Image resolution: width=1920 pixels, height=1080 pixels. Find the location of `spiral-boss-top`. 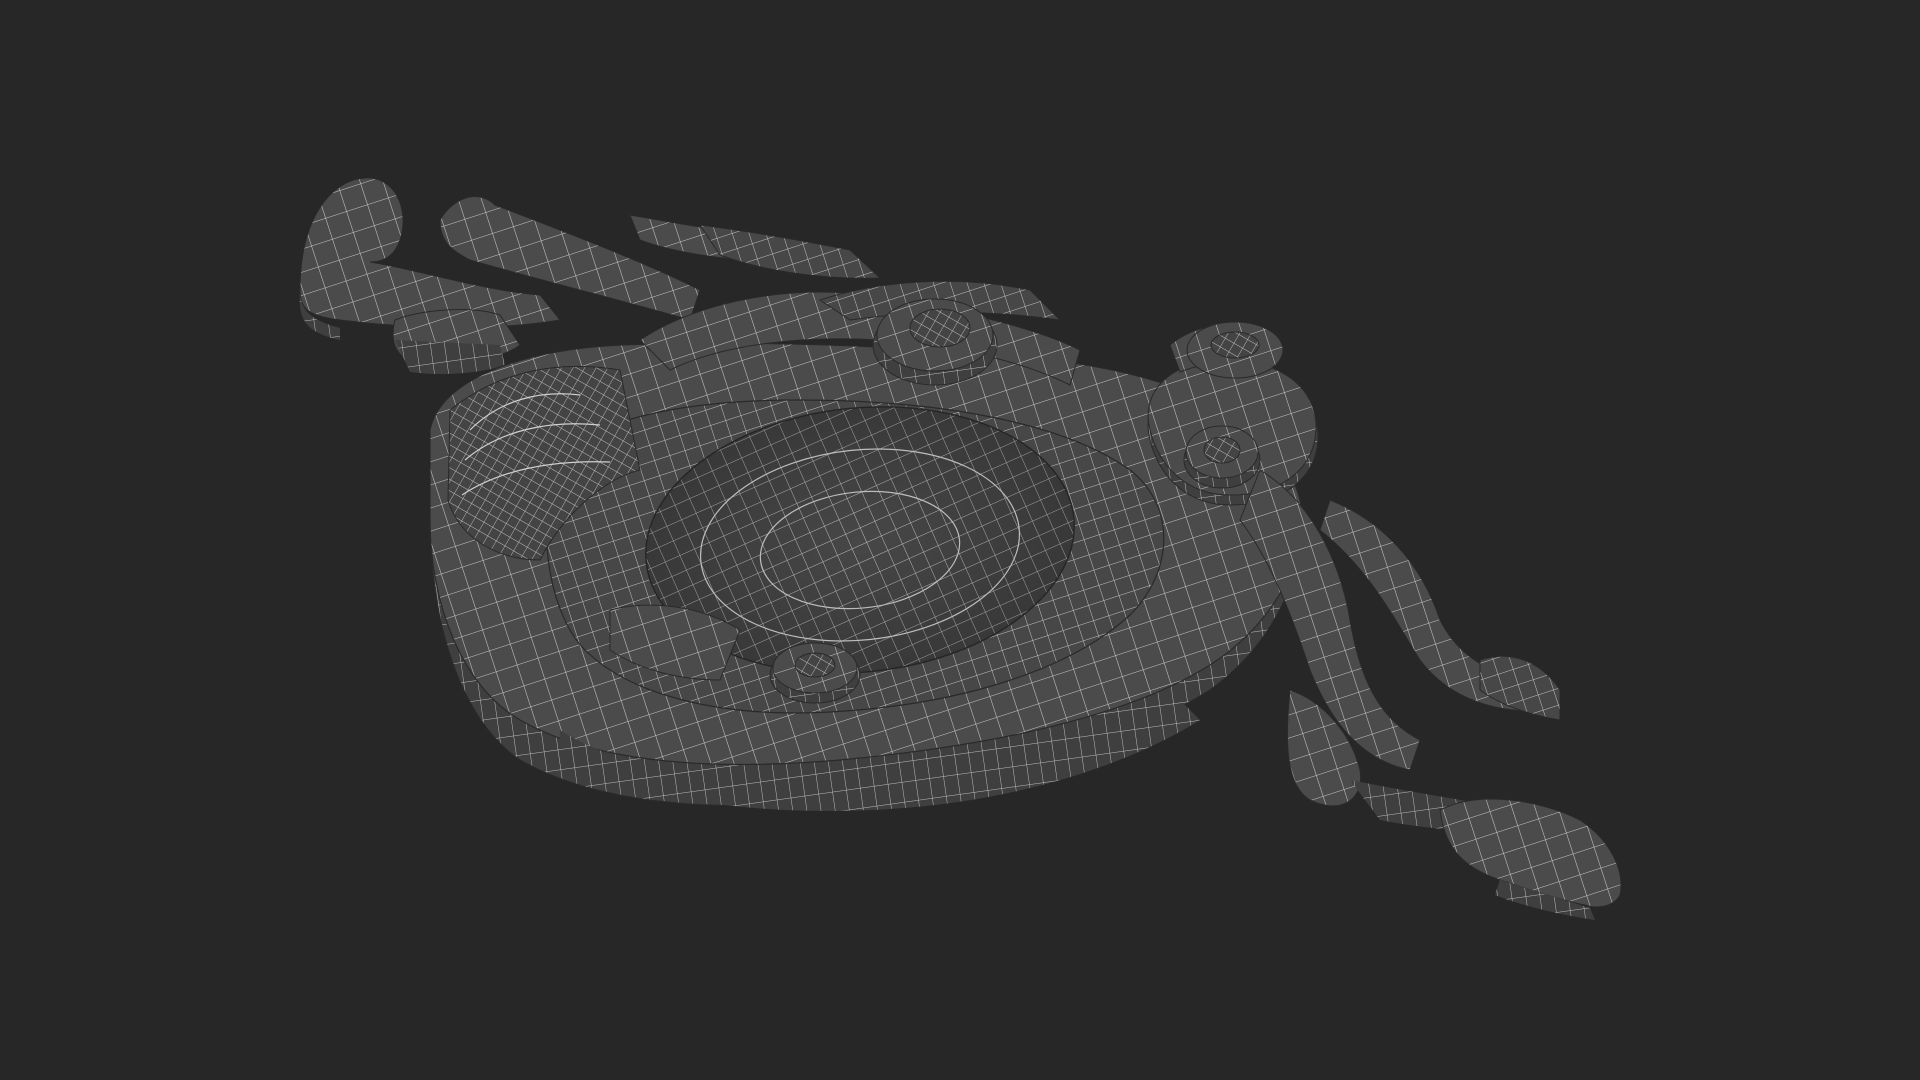

spiral-boss-top is located at coordinates (935, 342).